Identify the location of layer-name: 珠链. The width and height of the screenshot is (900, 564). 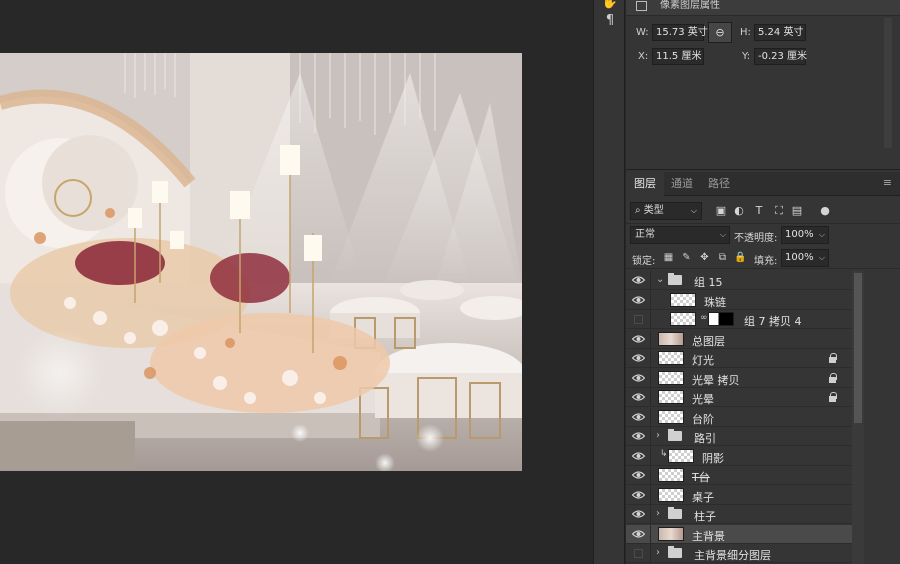
(715, 302).